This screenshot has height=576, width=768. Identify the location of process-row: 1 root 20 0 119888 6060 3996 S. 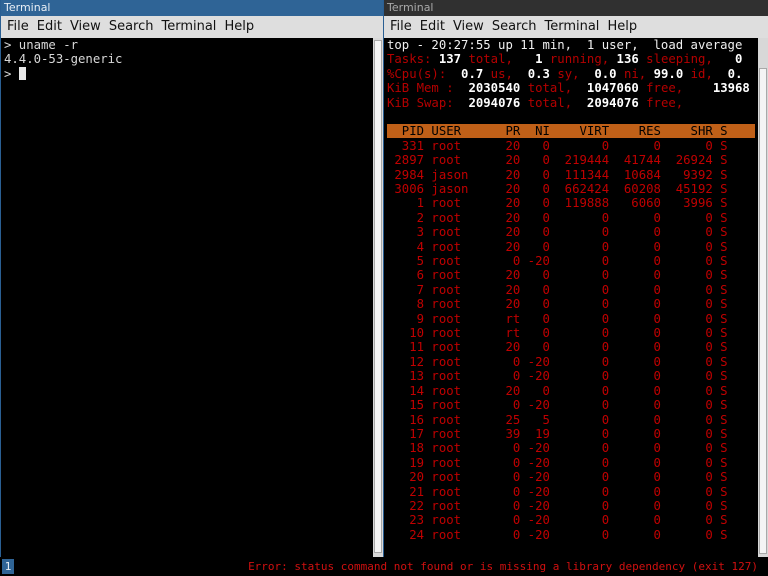
(557, 203).